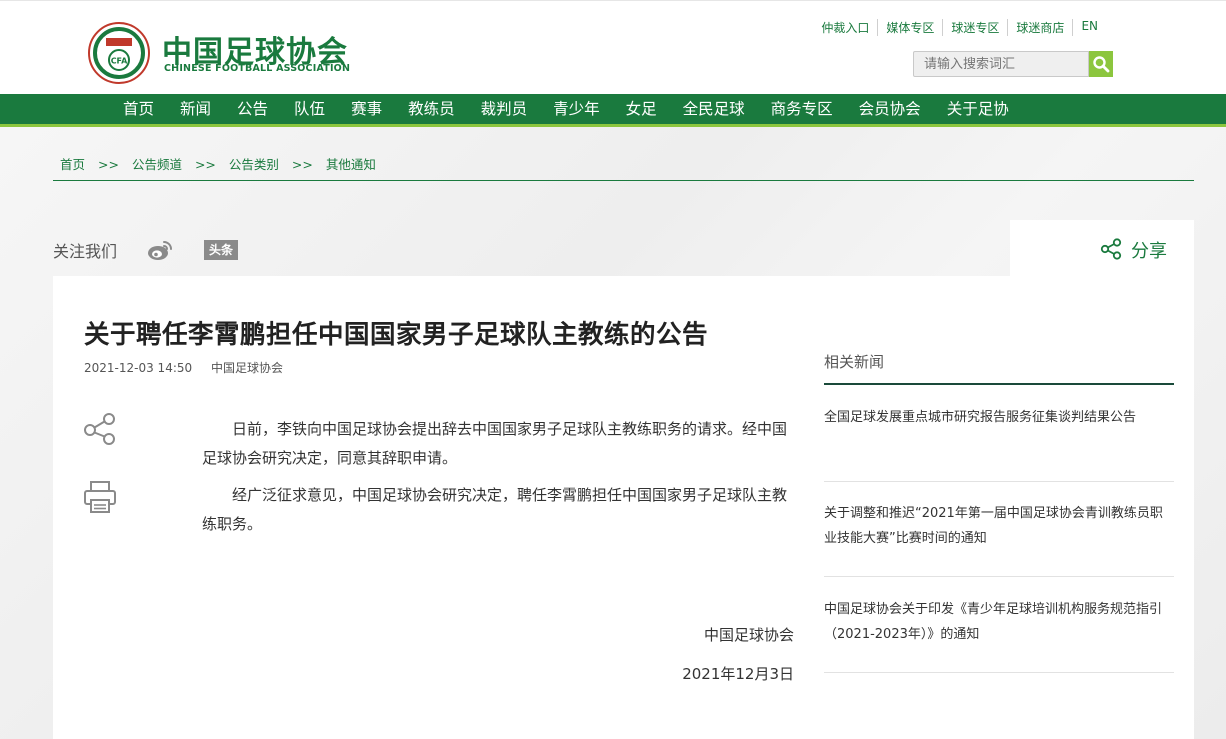 This screenshot has width=1226, height=739. What do you see at coordinates (195, 109) in the screenshot?
I see `nav-news: 新闻` at bounding box center [195, 109].